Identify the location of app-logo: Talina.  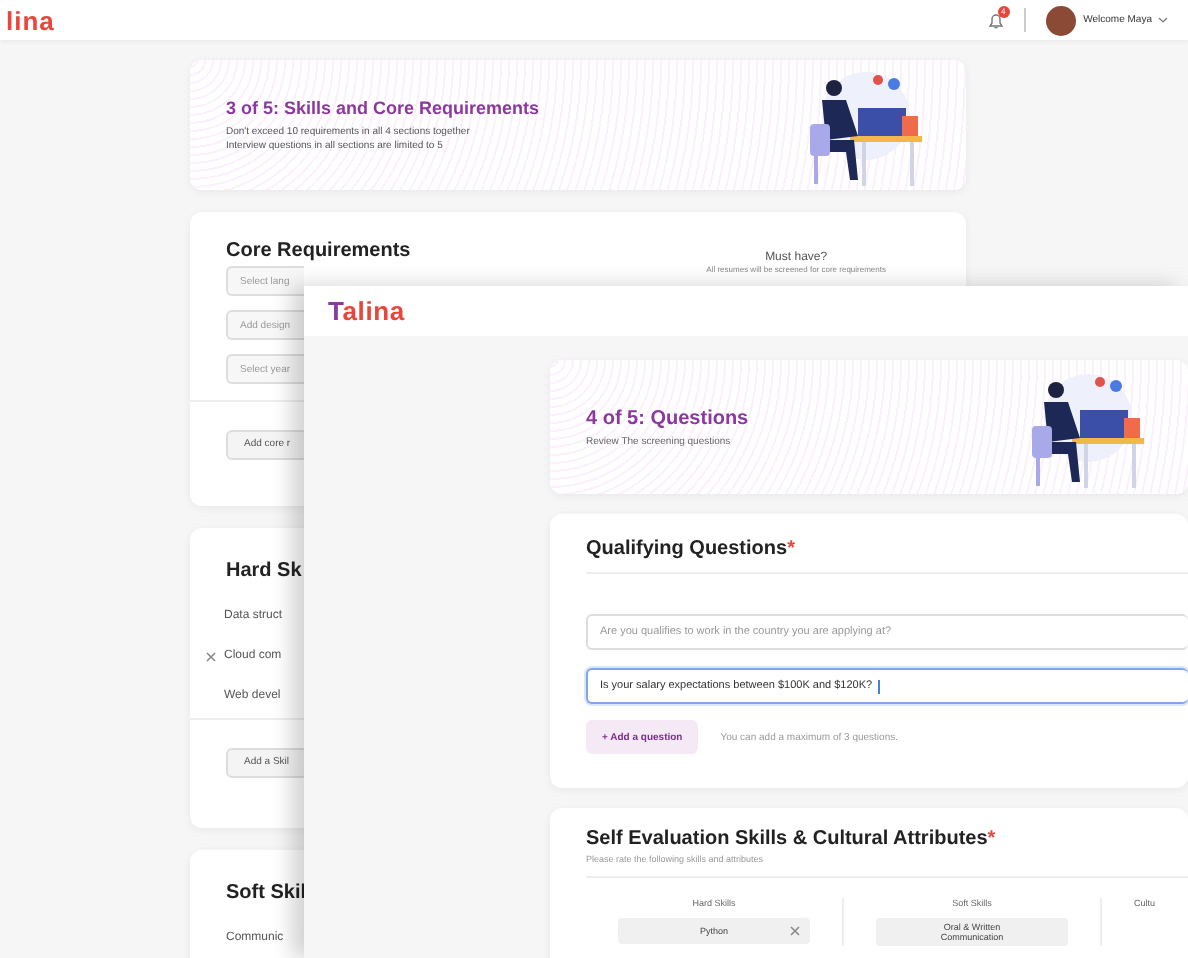
(366, 311).